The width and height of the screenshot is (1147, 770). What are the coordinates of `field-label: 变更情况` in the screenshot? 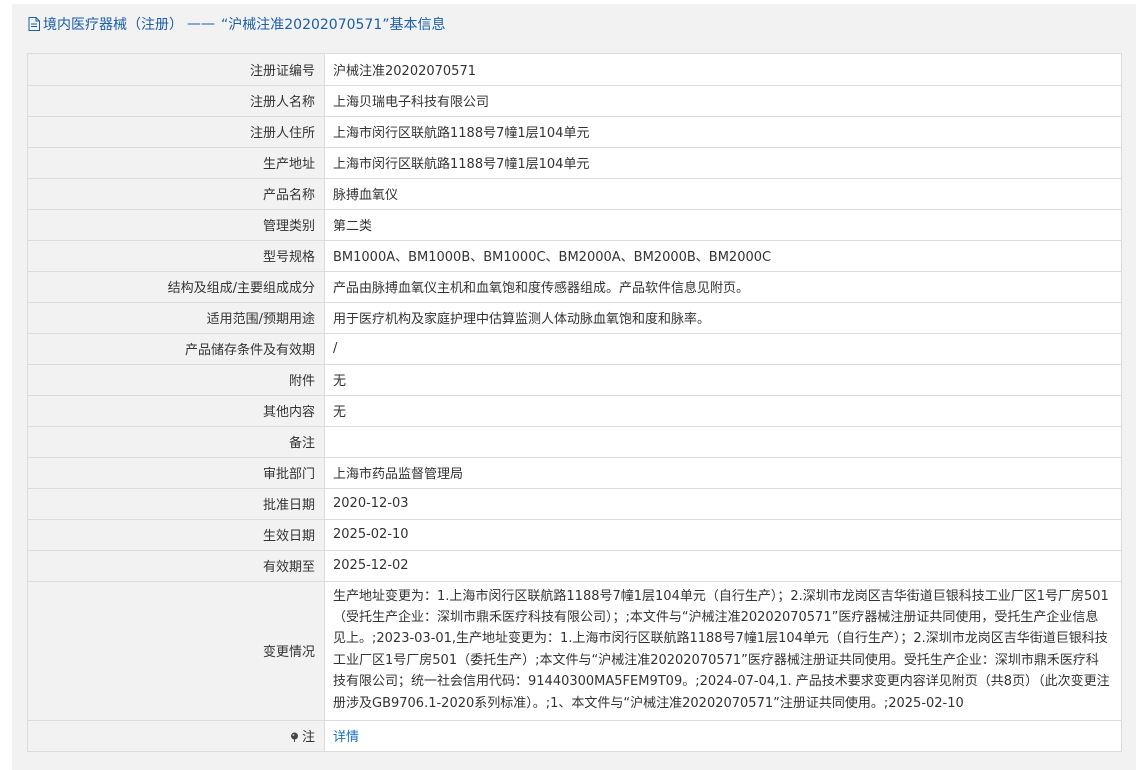 It's located at (176, 651).